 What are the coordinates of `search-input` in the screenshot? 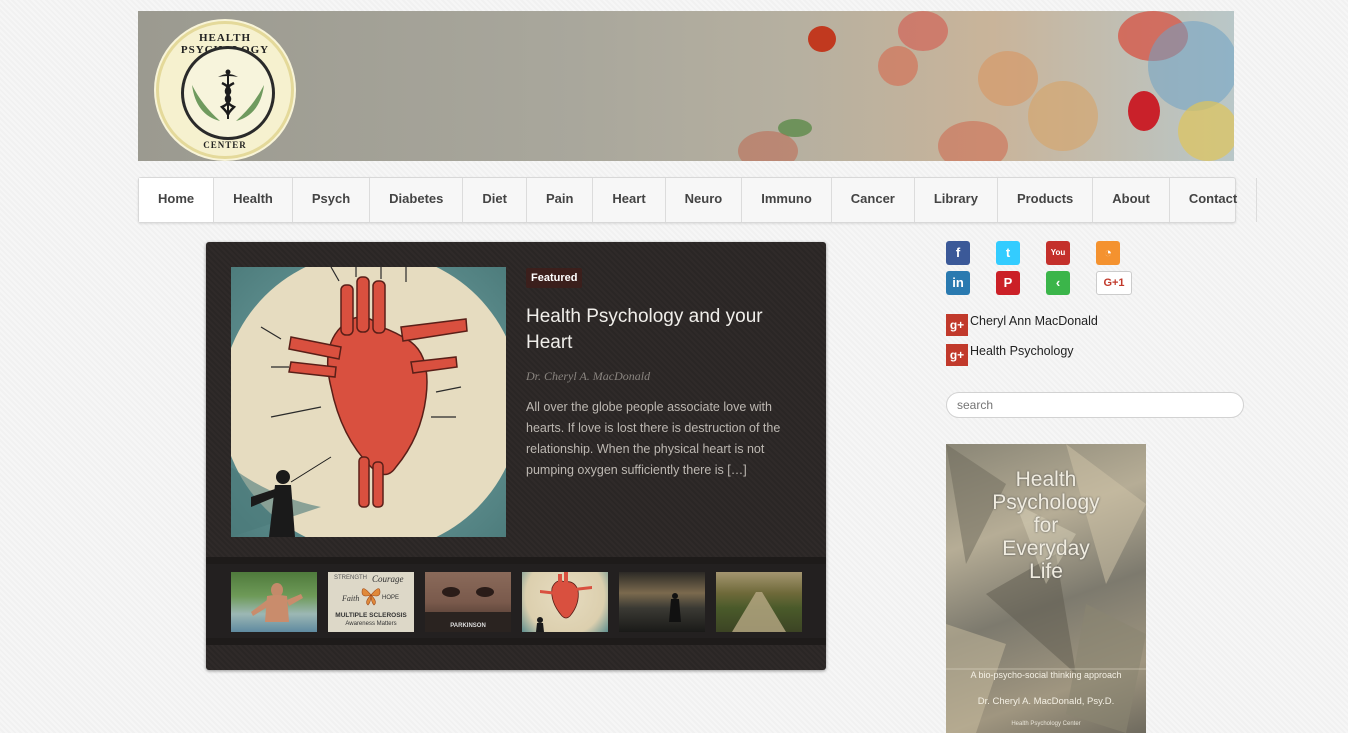 It's located at (1095, 405).